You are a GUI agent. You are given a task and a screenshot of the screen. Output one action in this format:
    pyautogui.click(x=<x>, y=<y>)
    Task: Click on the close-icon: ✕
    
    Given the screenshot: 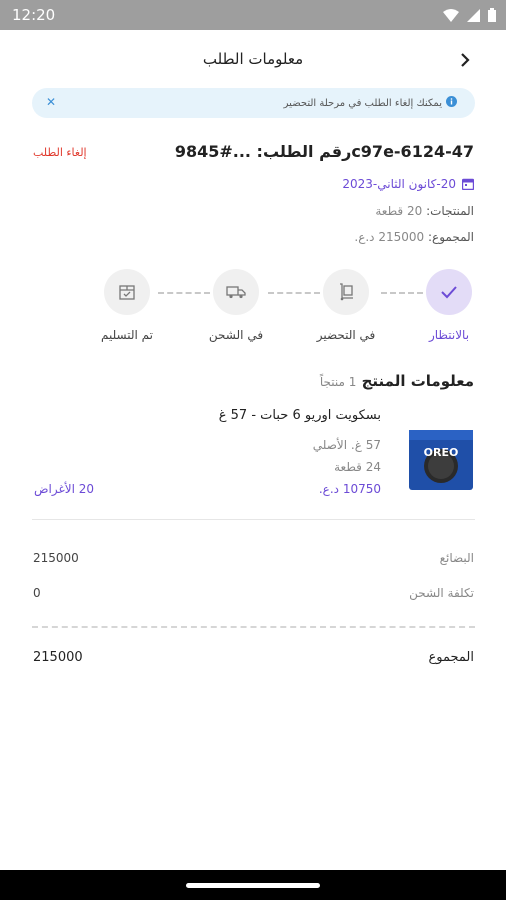 What is the action you would take?
    pyautogui.click(x=51, y=102)
    